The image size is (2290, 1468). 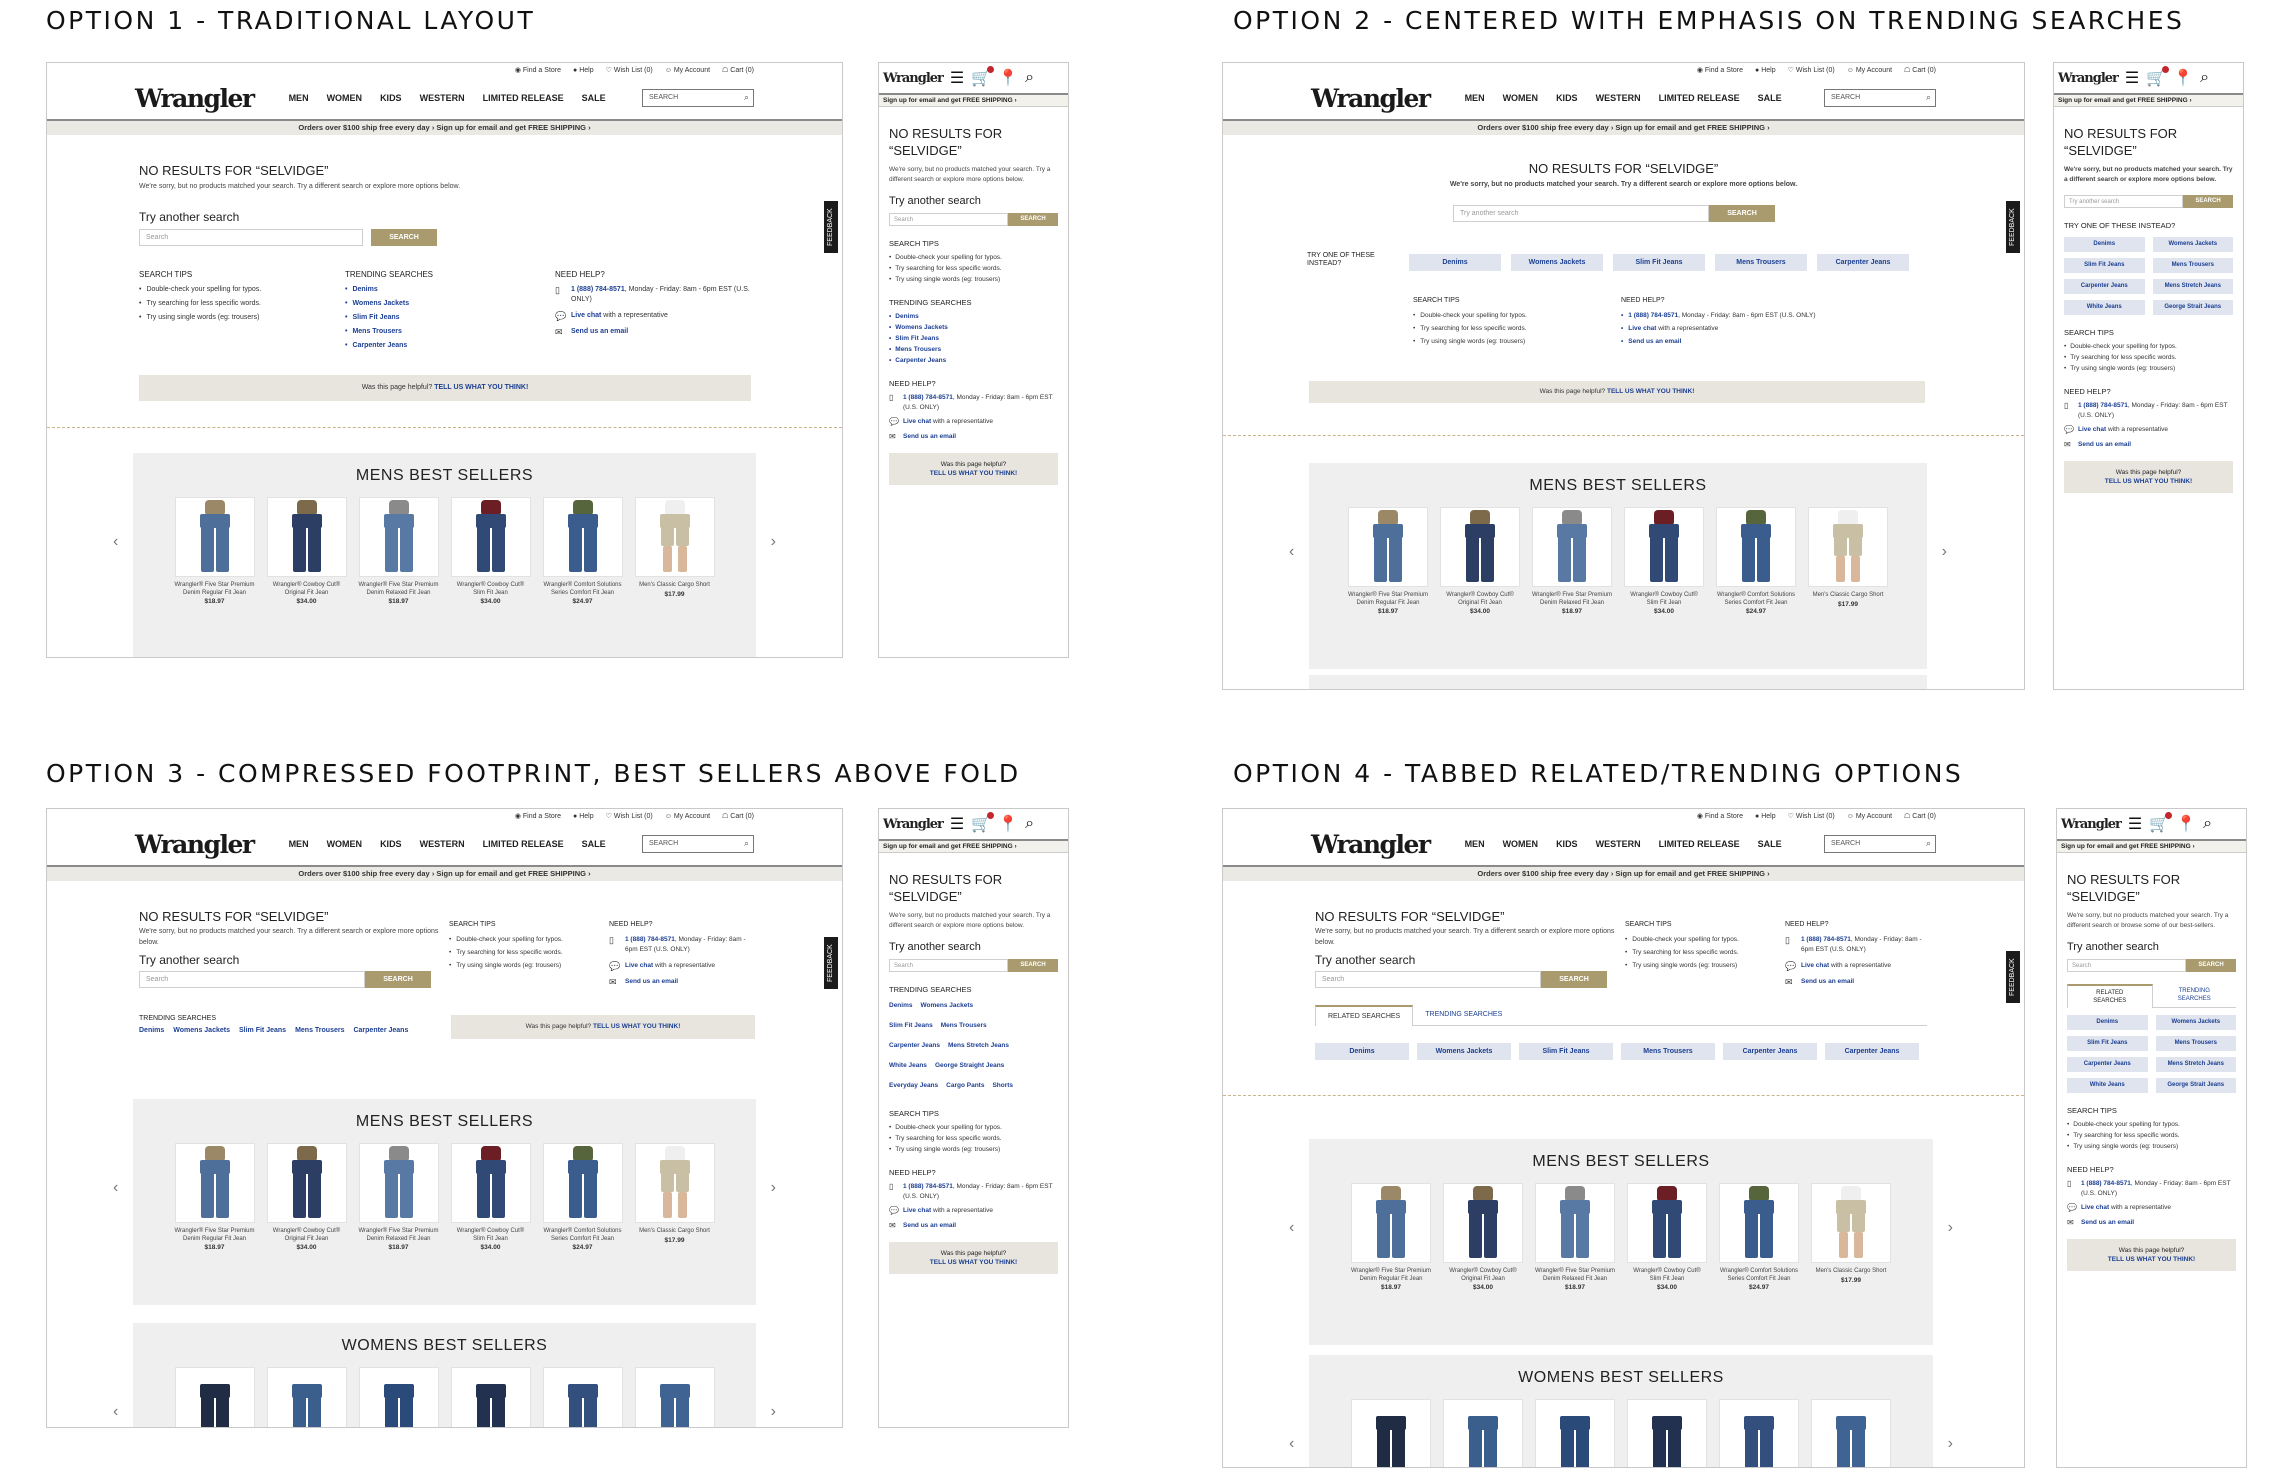 What do you see at coordinates (1483, 1275) in the screenshot?
I see `product-name: Wrangler® Cowboy Cut® Original Fit Jean` at bounding box center [1483, 1275].